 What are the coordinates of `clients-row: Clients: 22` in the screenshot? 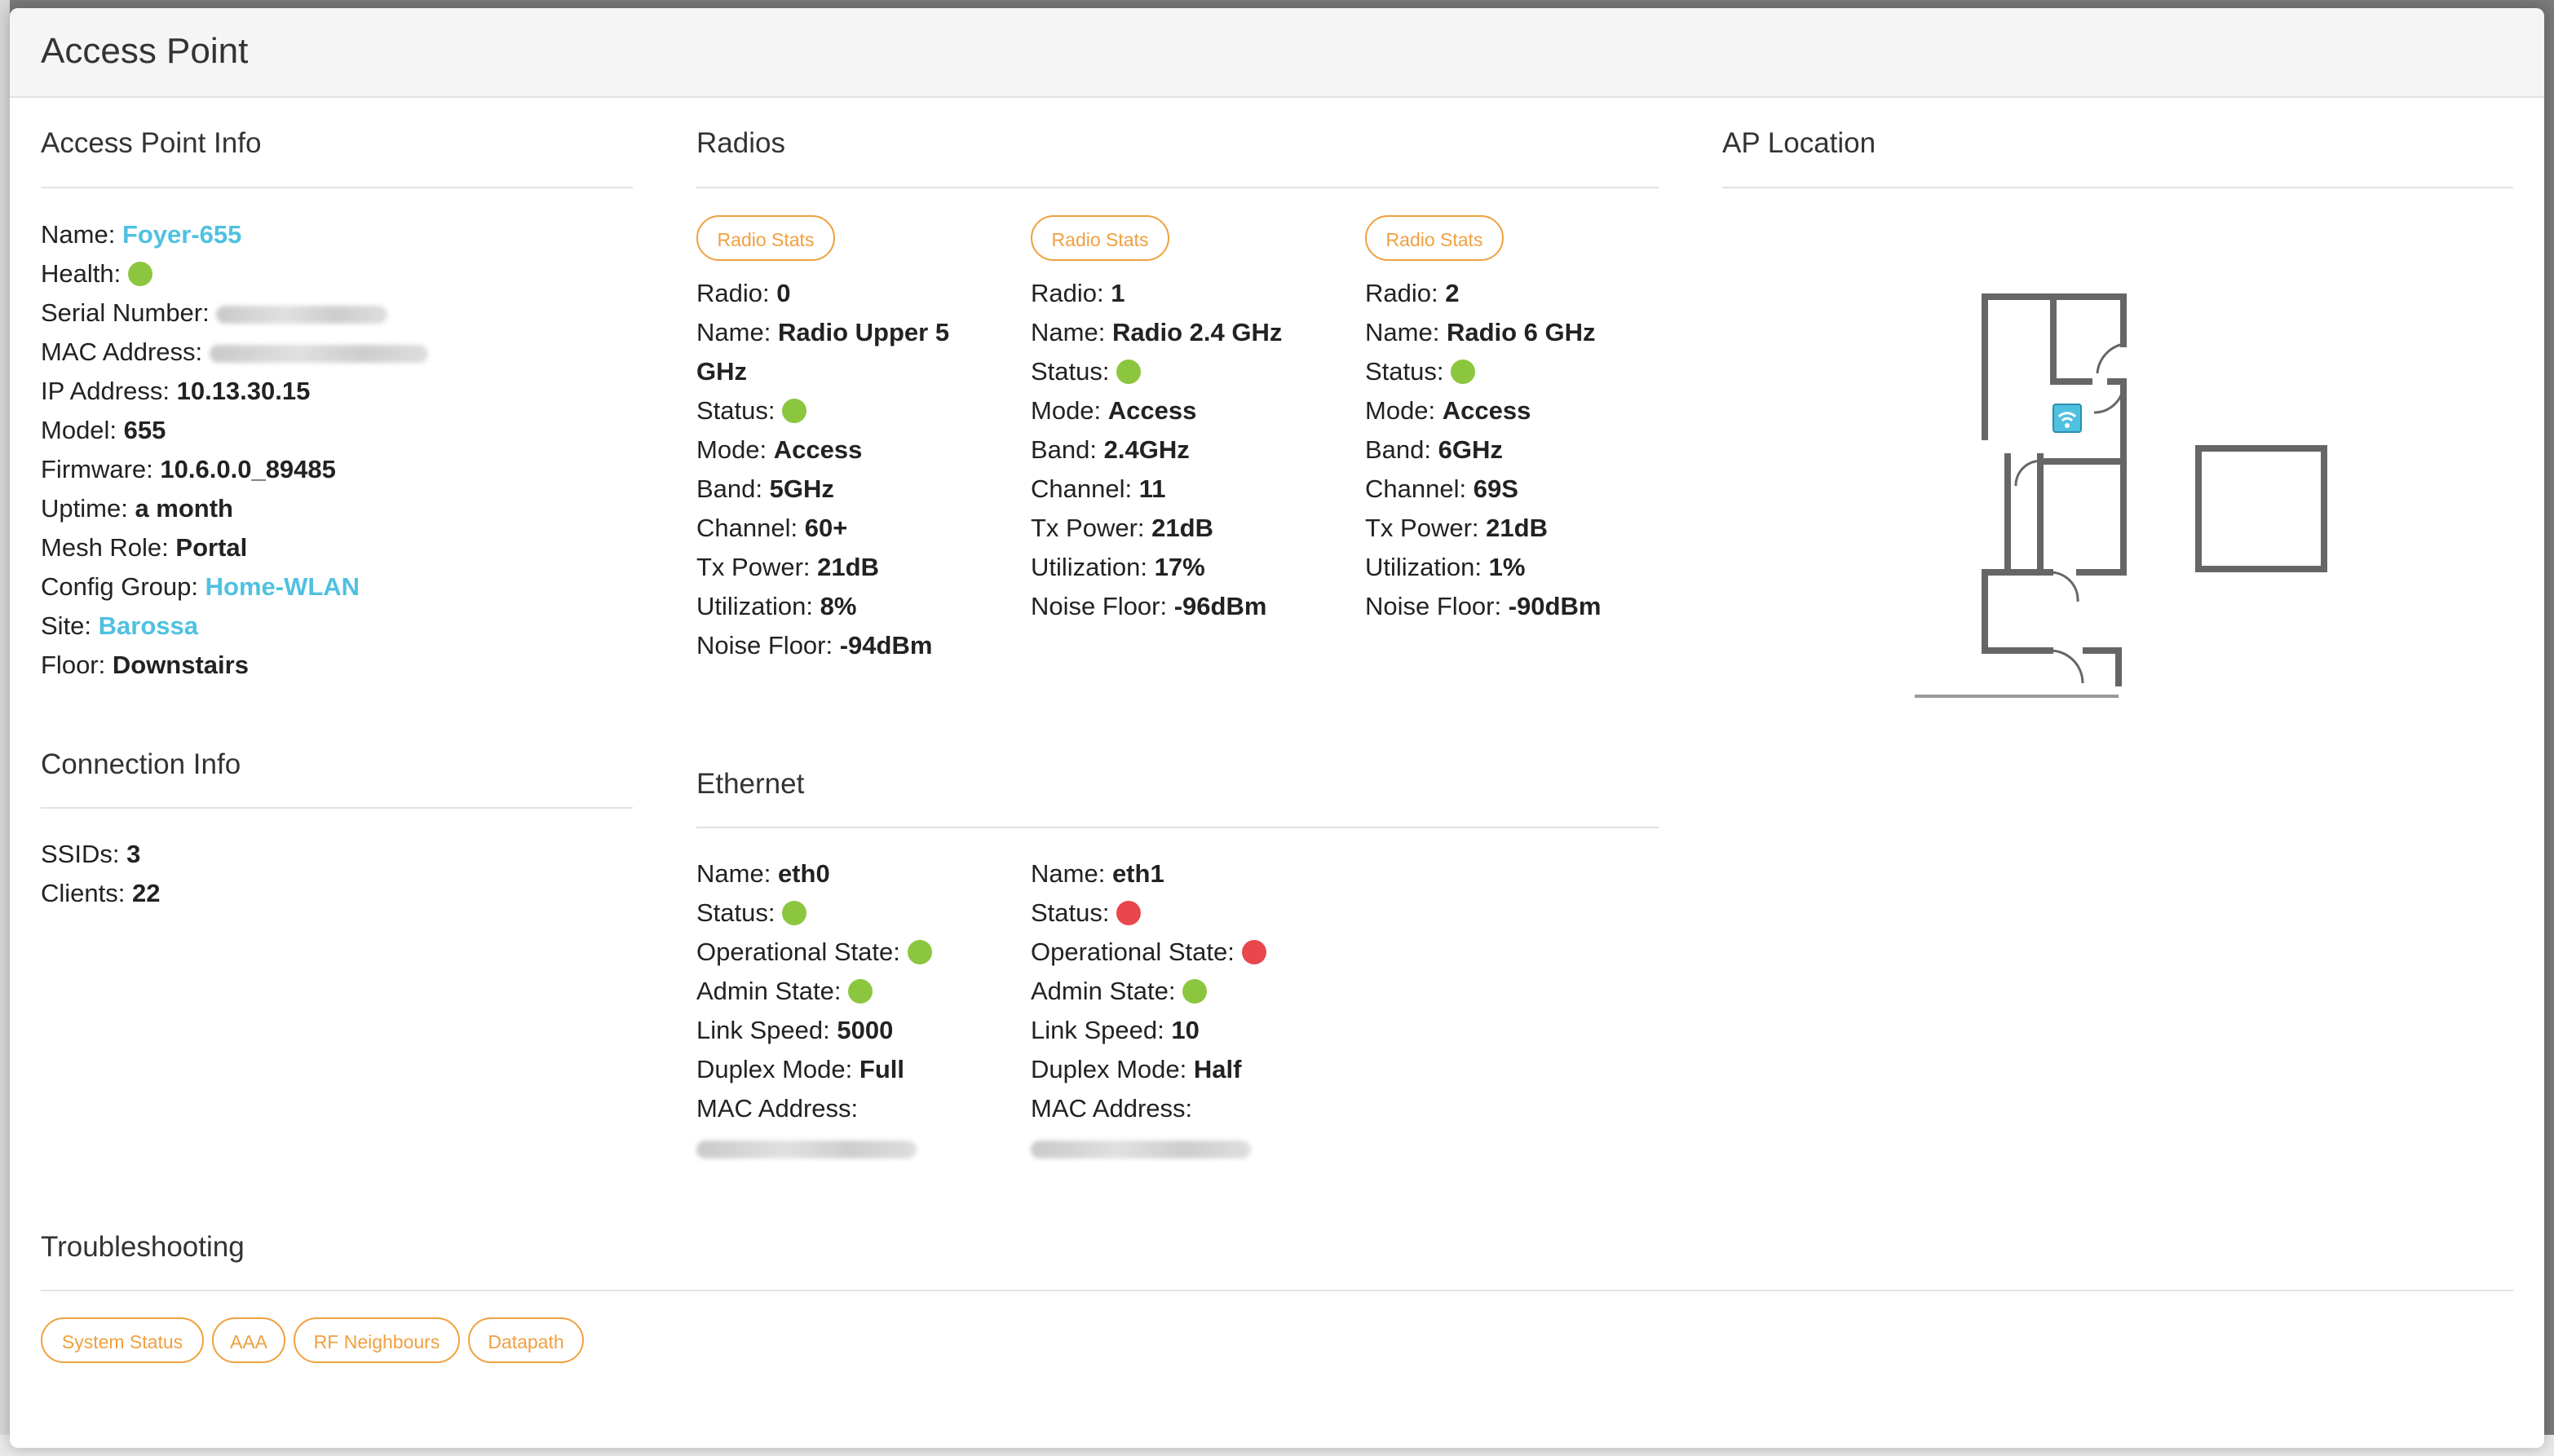 It's located at (101, 893).